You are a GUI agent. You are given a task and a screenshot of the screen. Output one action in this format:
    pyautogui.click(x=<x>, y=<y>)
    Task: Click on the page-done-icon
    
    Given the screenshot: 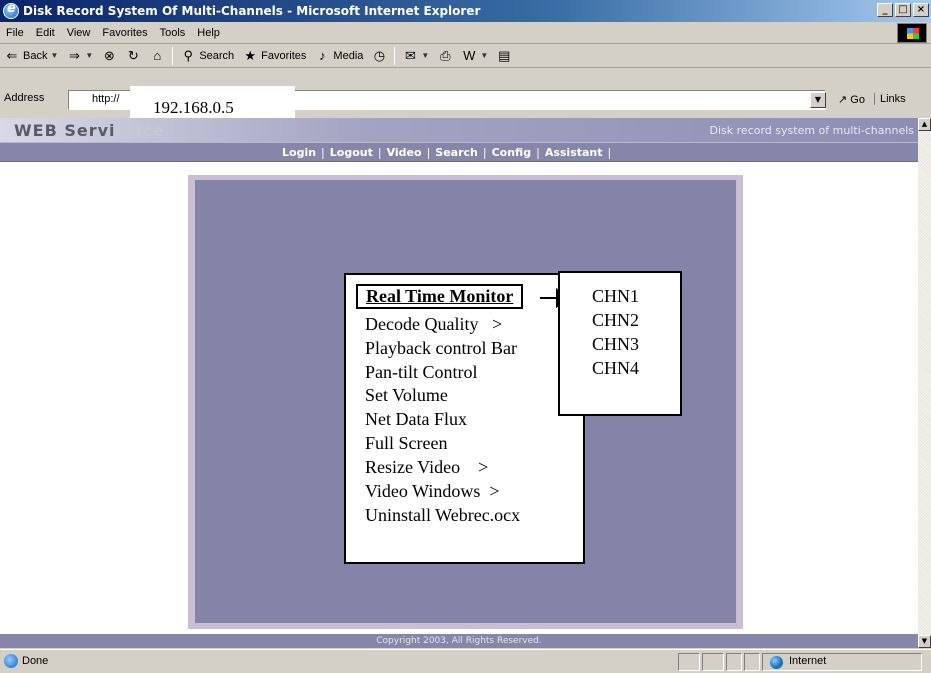 What is the action you would take?
    pyautogui.click(x=11, y=661)
    